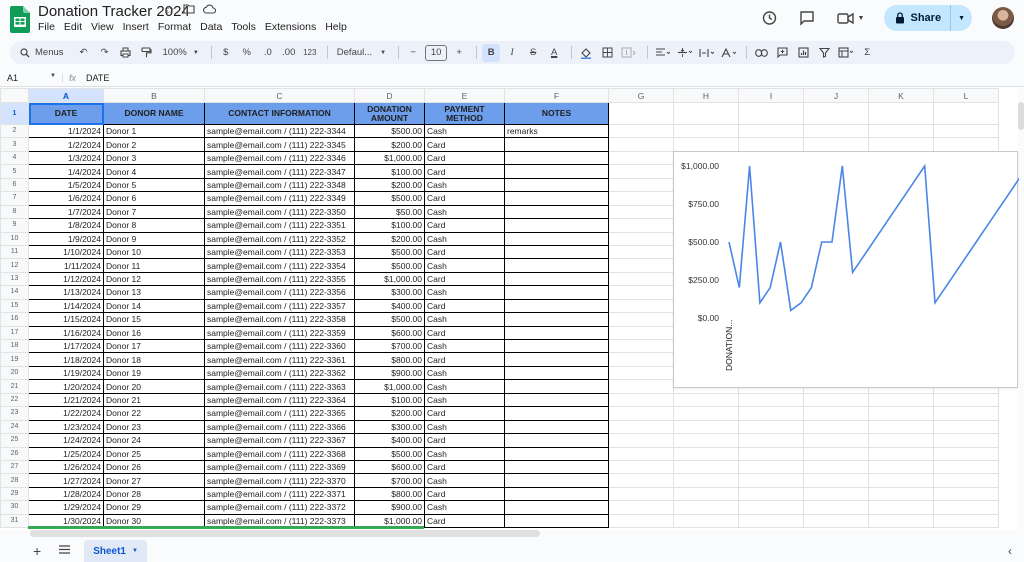 Image resolution: width=1024 pixels, height=562 pixels. Describe the element at coordinates (102, 27) in the screenshot. I see `menu-view: View` at that location.